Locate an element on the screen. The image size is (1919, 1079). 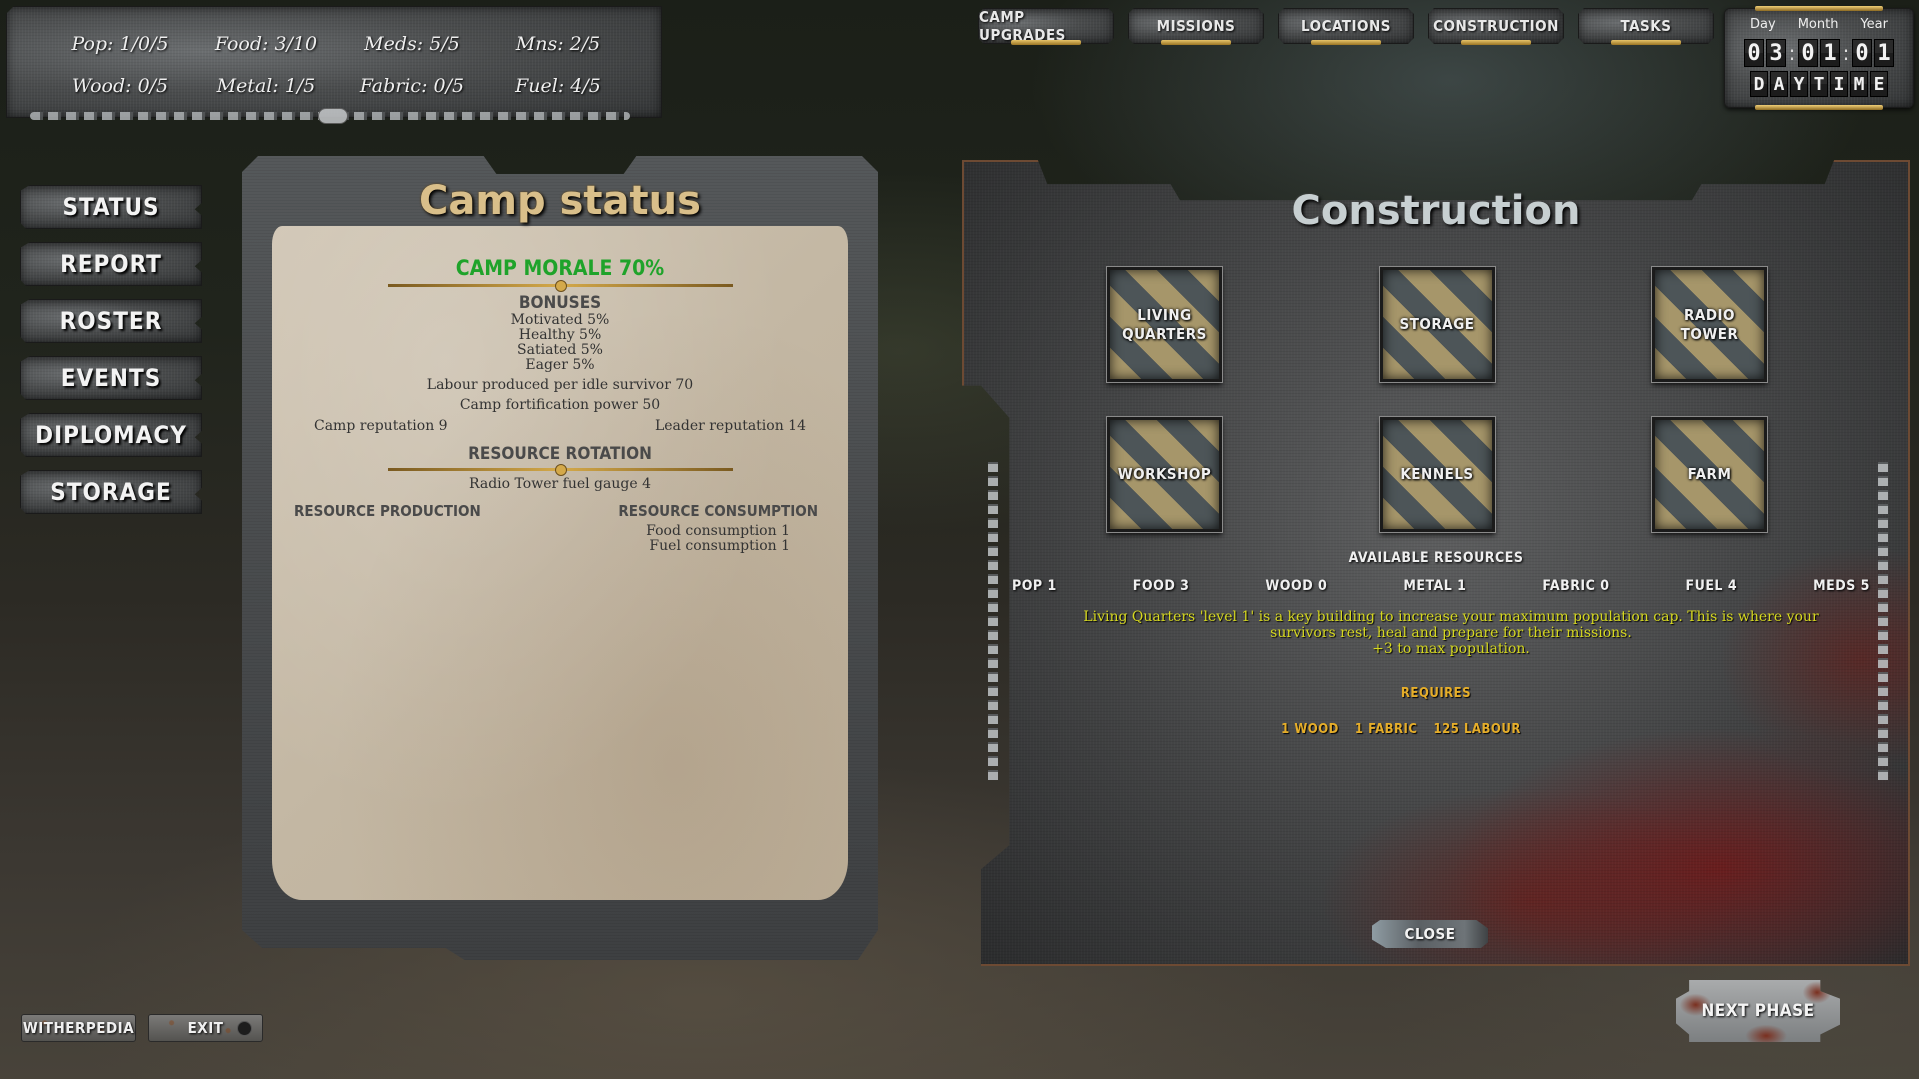
events-button: Events is located at coordinates (111, 378).